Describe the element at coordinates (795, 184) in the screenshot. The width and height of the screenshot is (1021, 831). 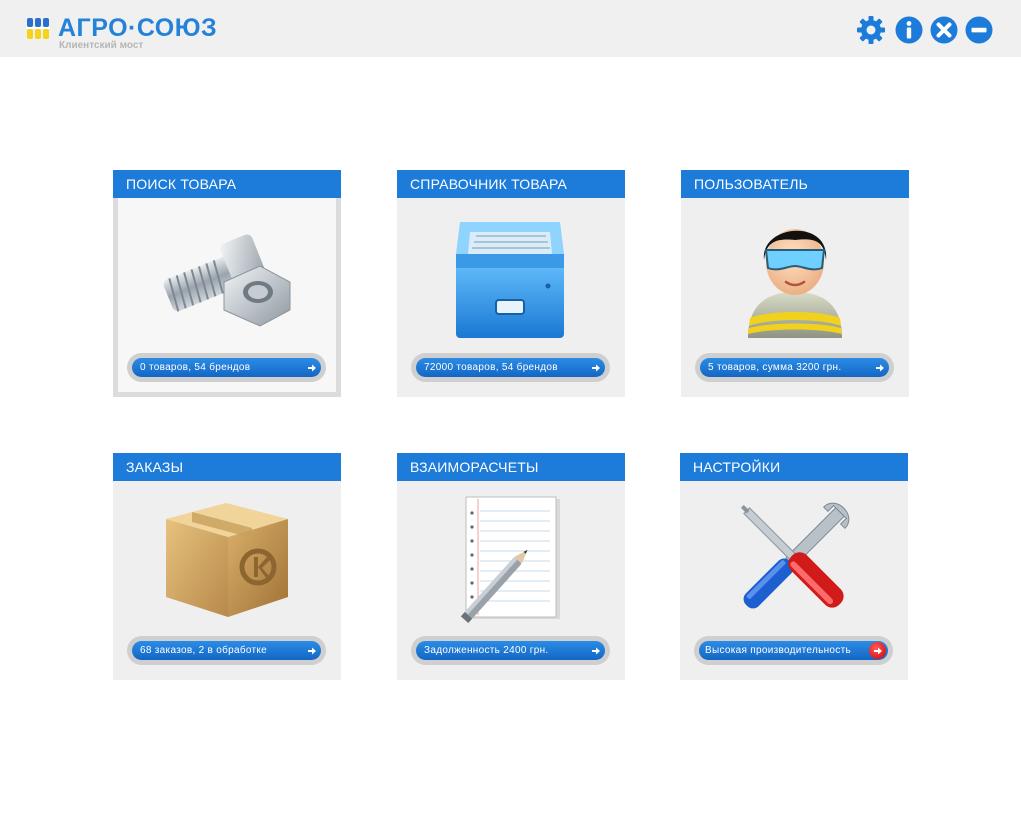
I see `tile-title: ПОЛЬЗОВАТЕЛЬ` at that location.